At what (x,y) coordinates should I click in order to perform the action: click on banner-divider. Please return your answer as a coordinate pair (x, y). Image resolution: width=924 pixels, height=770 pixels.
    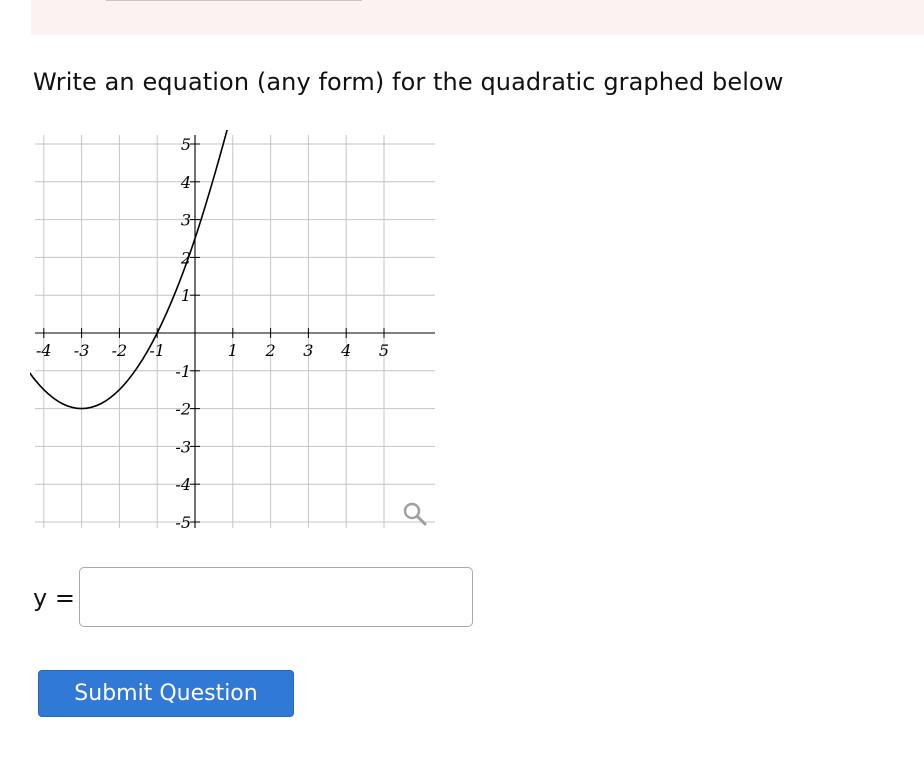
    Looking at the image, I should click on (234, 0).